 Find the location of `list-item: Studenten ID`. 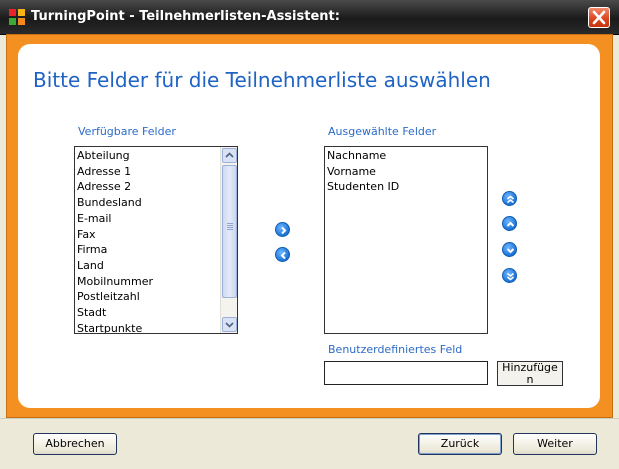

list-item: Studenten ID is located at coordinates (406, 187).